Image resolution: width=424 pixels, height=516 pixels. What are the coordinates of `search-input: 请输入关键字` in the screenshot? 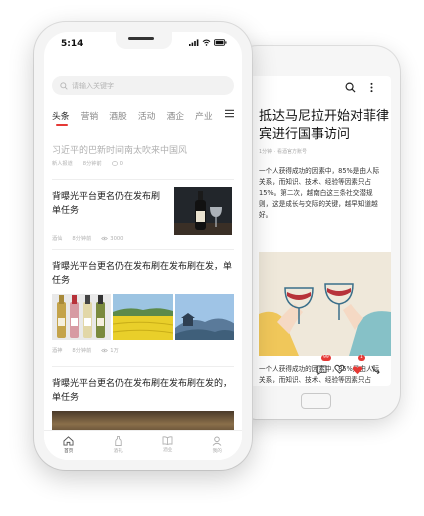 It's located at (93, 86).